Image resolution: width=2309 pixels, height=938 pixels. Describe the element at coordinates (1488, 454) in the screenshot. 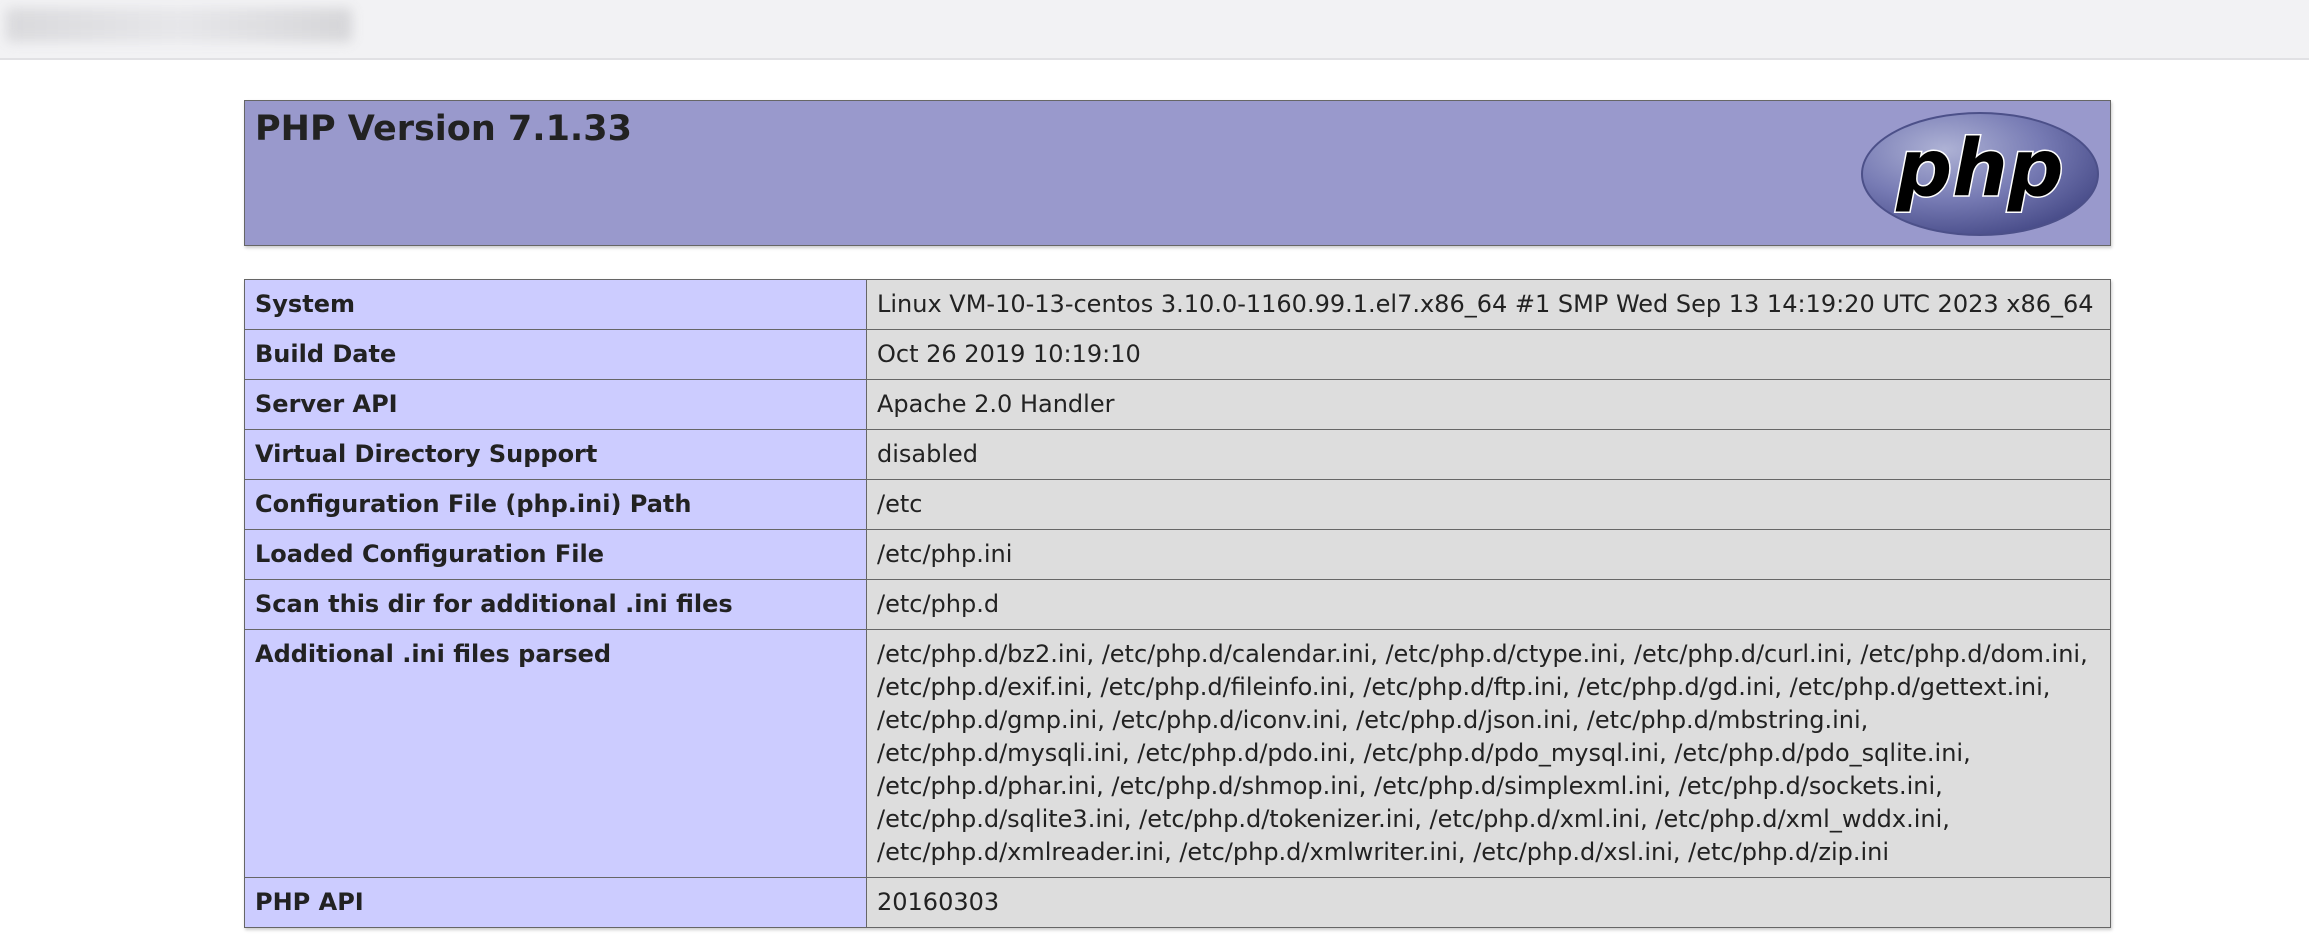

I see `row-value: disabled` at that location.